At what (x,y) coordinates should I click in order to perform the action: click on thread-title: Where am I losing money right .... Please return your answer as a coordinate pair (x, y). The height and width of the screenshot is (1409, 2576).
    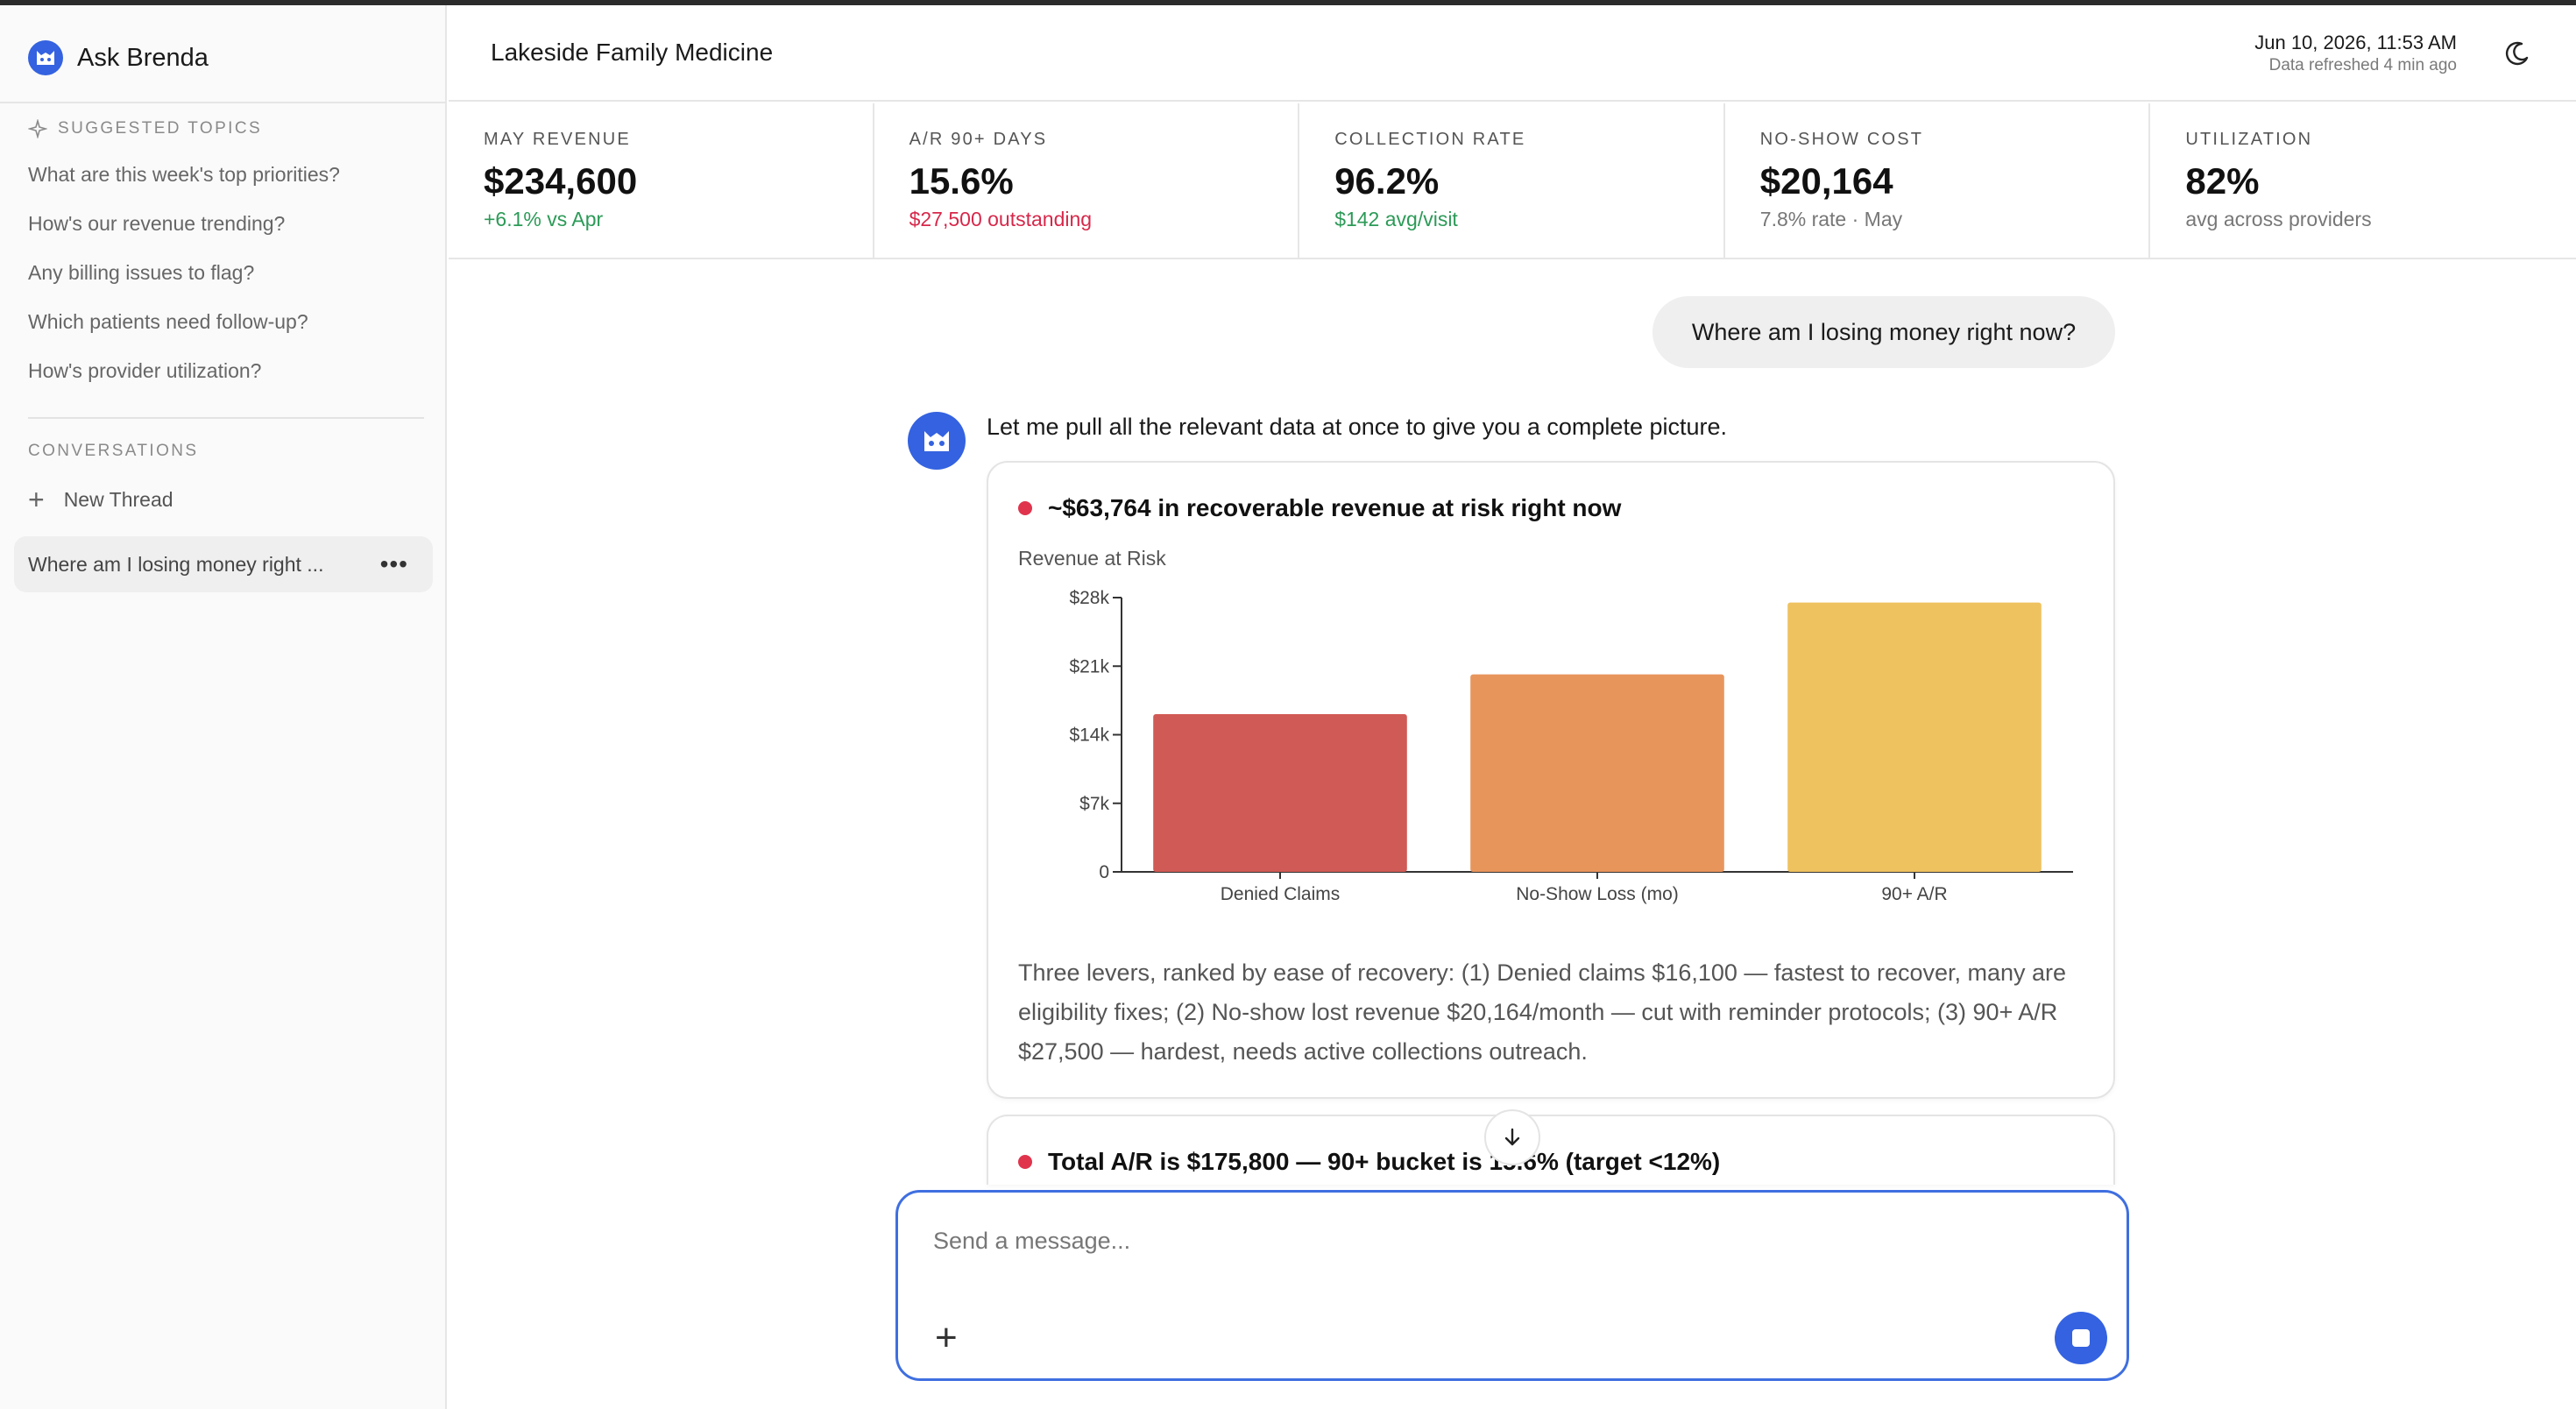
    Looking at the image, I should click on (176, 564).